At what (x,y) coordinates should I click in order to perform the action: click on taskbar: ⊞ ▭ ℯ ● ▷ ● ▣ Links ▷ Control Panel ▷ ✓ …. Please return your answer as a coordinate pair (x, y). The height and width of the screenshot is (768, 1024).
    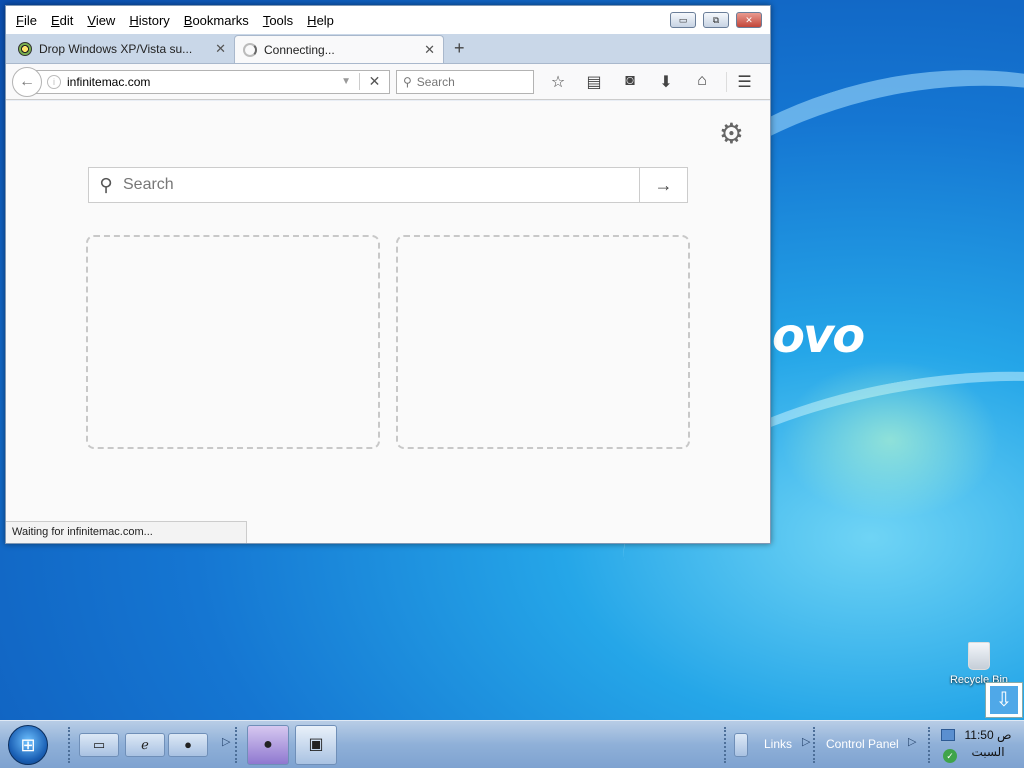
    Looking at the image, I should click on (512, 744).